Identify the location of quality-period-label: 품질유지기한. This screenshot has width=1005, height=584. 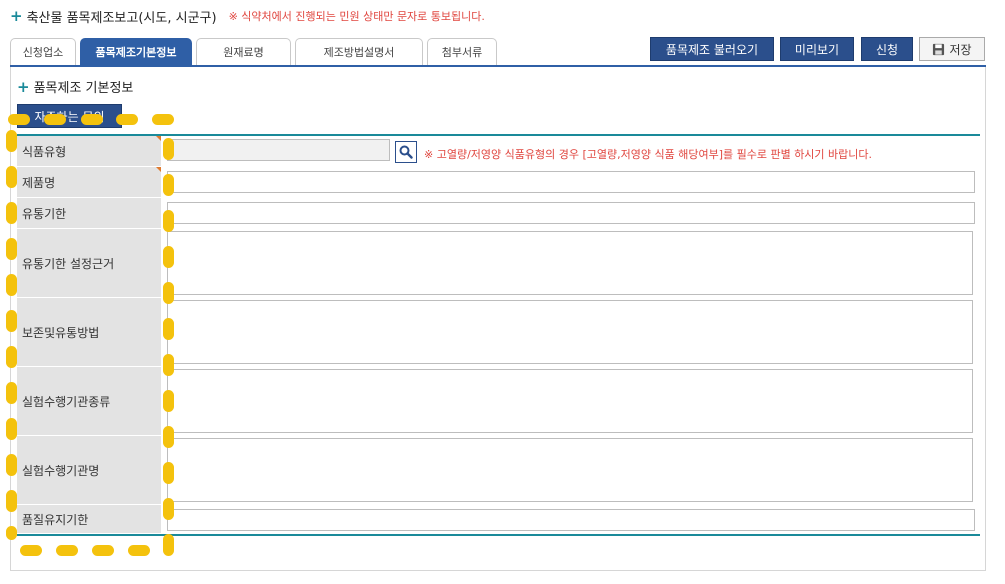
(89, 519).